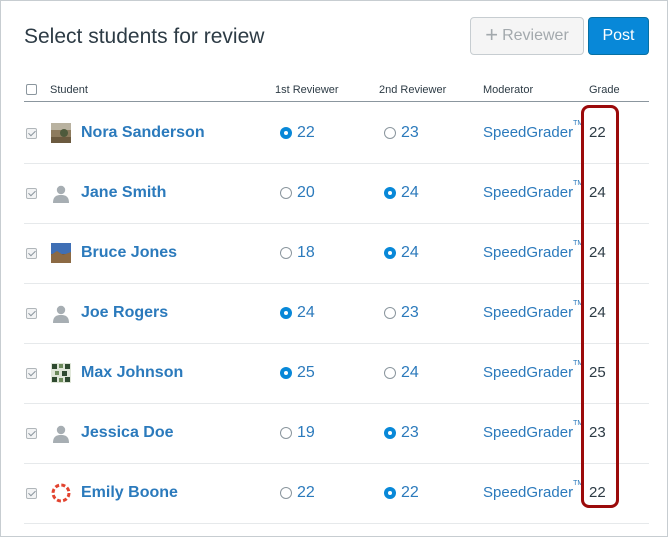  Describe the element at coordinates (306, 252) in the screenshot. I see `first-reviewer-score: 18` at that location.